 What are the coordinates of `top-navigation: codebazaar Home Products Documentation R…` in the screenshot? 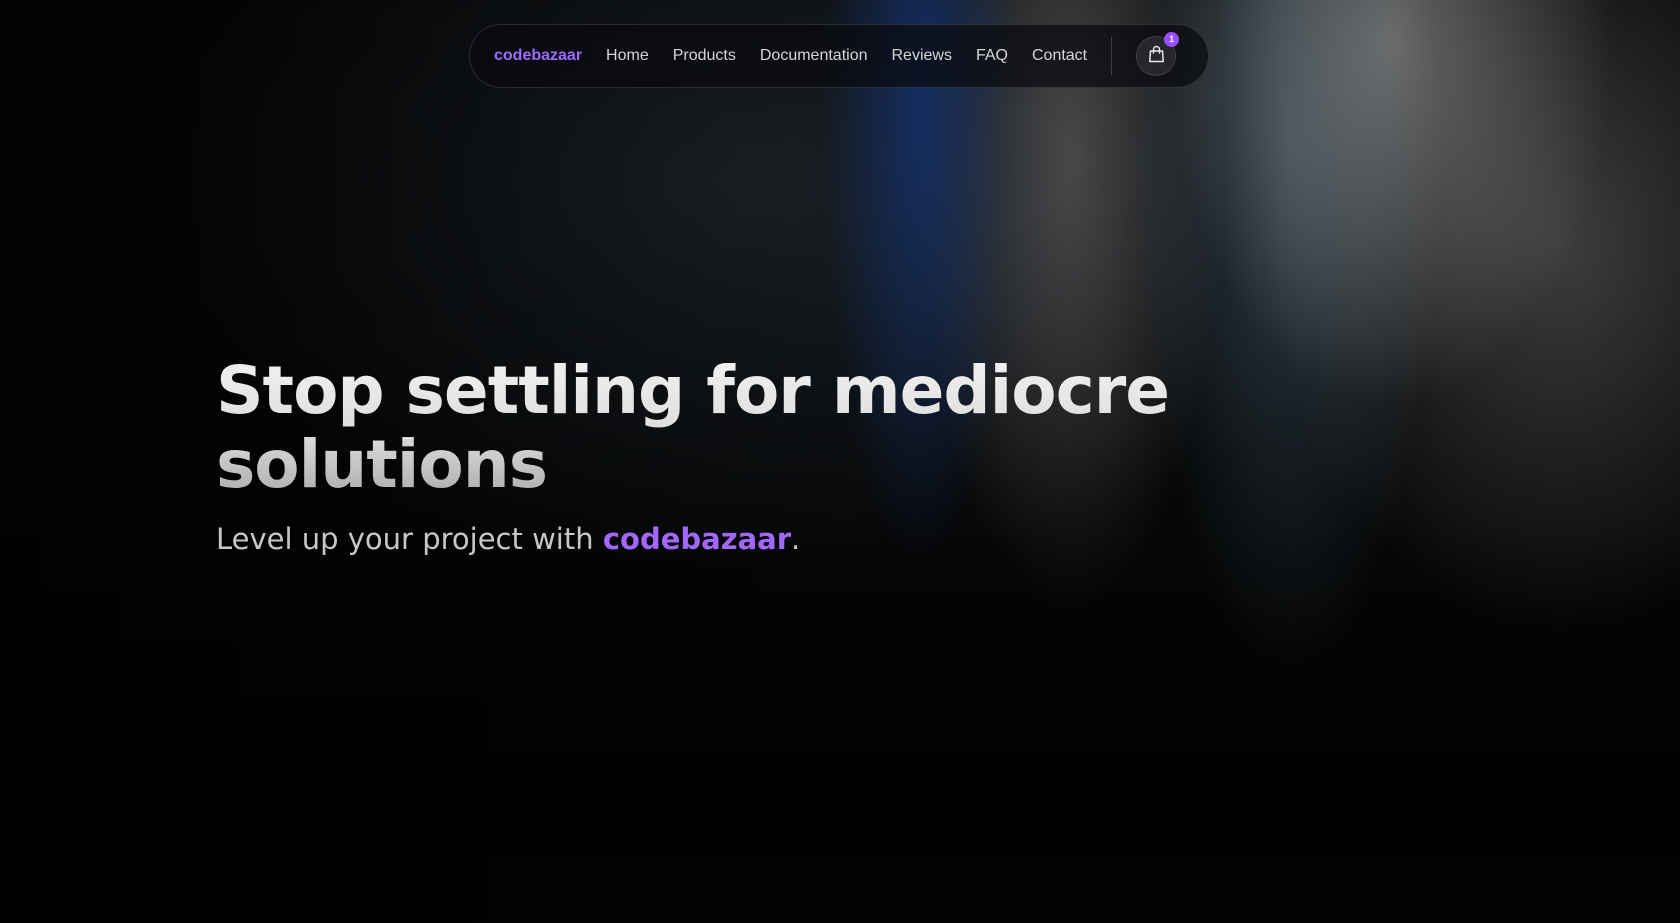 It's located at (839, 56).